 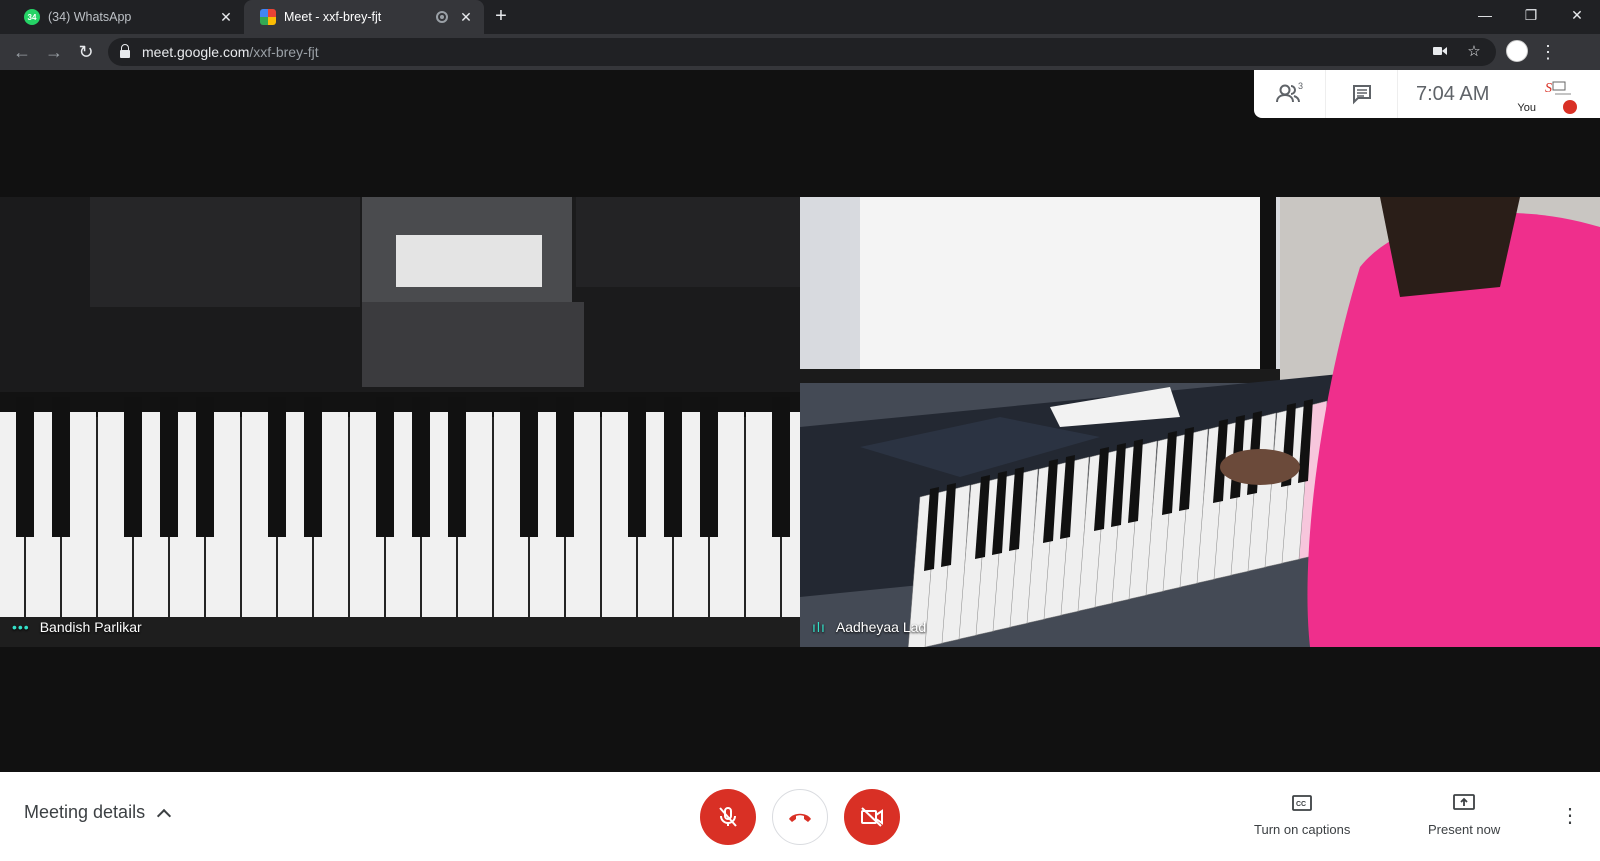 What do you see at coordinates (1300, 86) in the screenshot?
I see `participant-count: 3` at bounding box center [1300, 86].